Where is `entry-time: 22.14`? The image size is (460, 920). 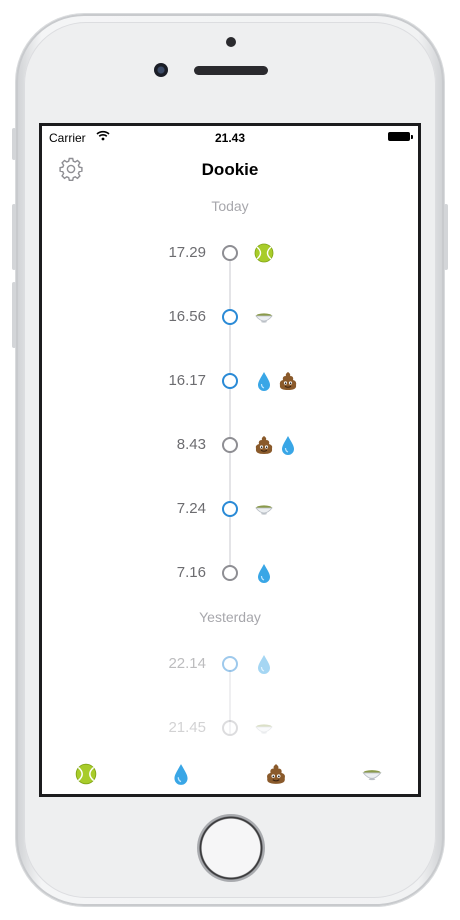
entry-time: 22.14 is located at coordinates (187, 663).